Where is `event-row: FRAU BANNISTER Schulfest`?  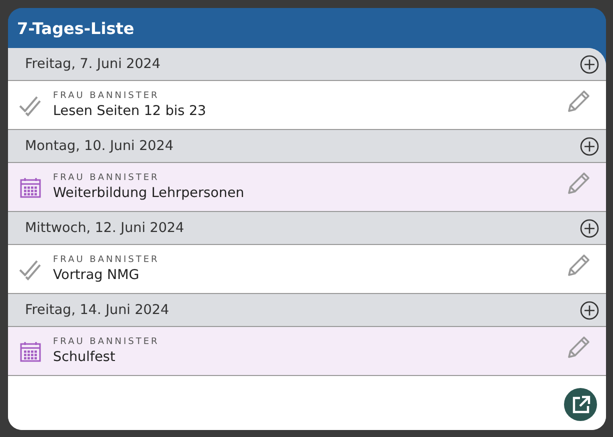 event-row: FRAU BANNISTER Schulfest is located at coordinates (307, 351).